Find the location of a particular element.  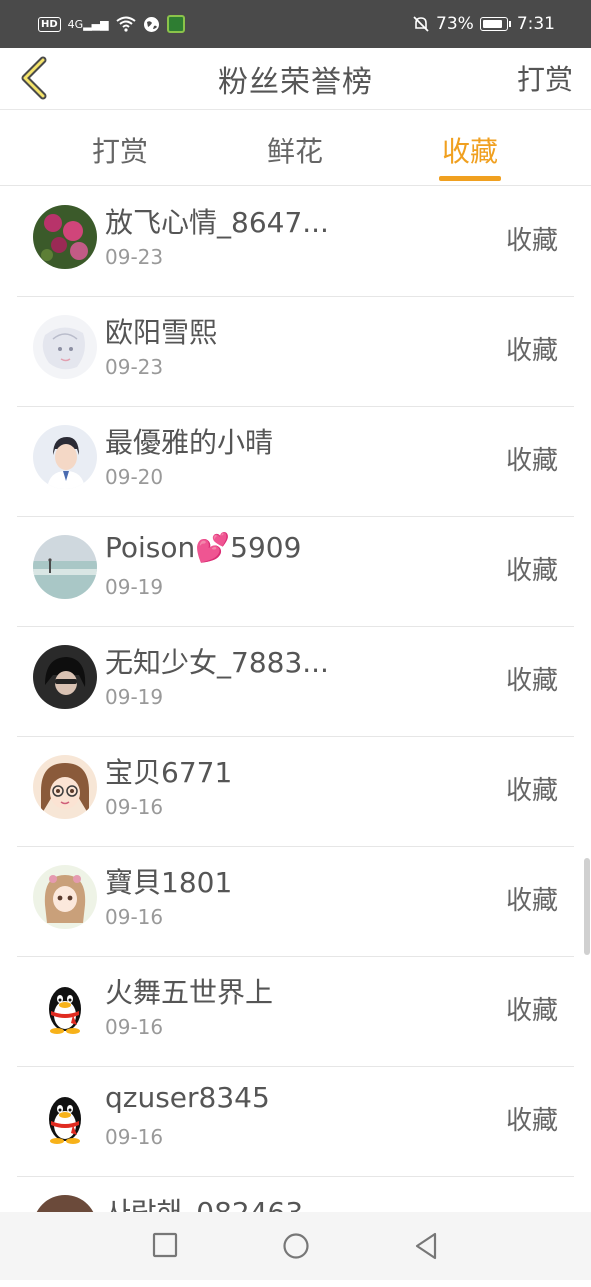

fan-name: 寶貝1801 is located at coordinates (169, 882).